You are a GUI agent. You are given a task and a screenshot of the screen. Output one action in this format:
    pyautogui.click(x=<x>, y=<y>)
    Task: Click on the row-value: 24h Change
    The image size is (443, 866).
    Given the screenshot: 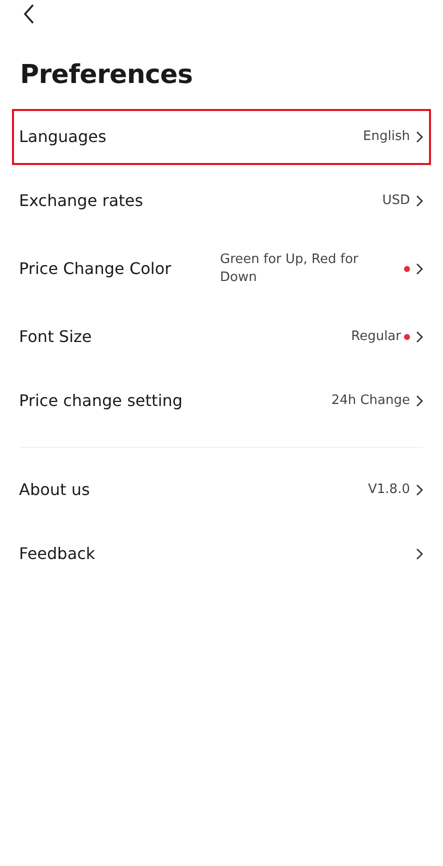 What is the action you would take?
    pyautogui.click(x=370, y=401)
    